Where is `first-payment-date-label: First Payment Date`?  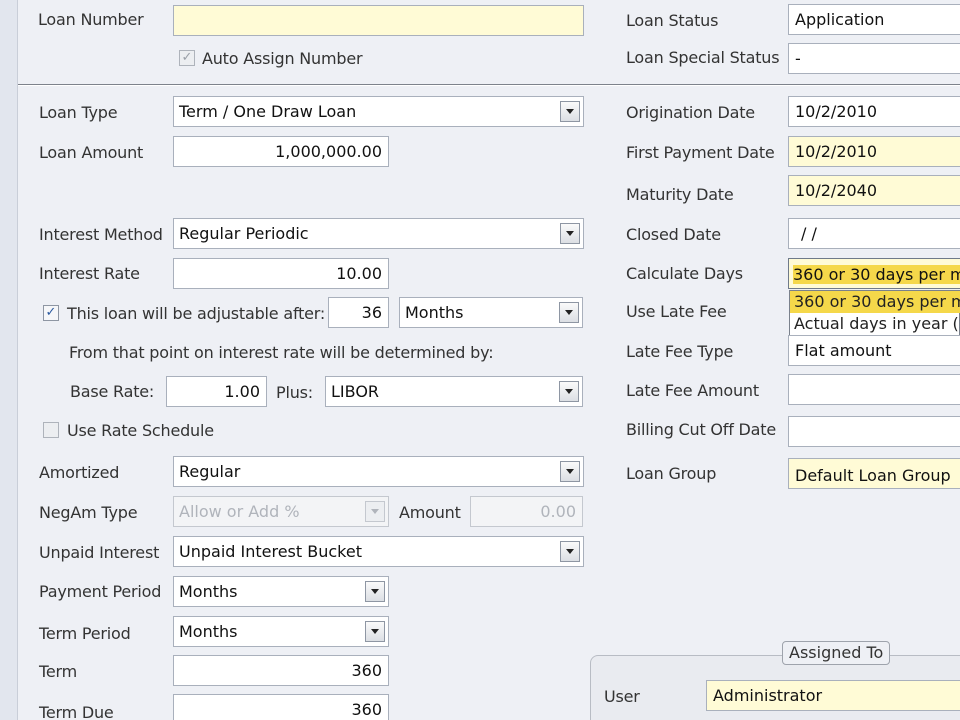
first-payment-date-label: First Payment Date is located at coordinates (700, 152).